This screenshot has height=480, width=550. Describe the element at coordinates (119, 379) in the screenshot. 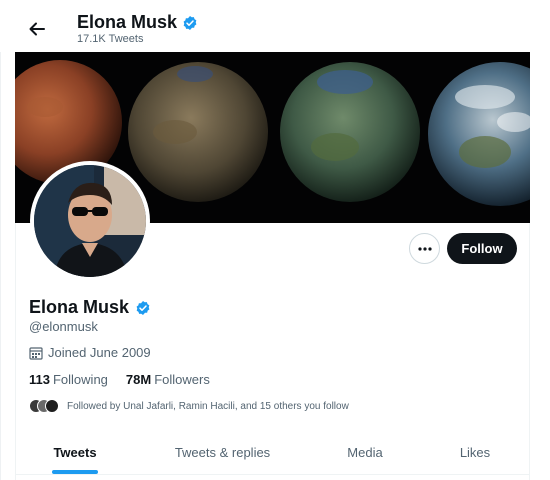

I see `follow-stats: 113 Following 78M Followers` at that location.